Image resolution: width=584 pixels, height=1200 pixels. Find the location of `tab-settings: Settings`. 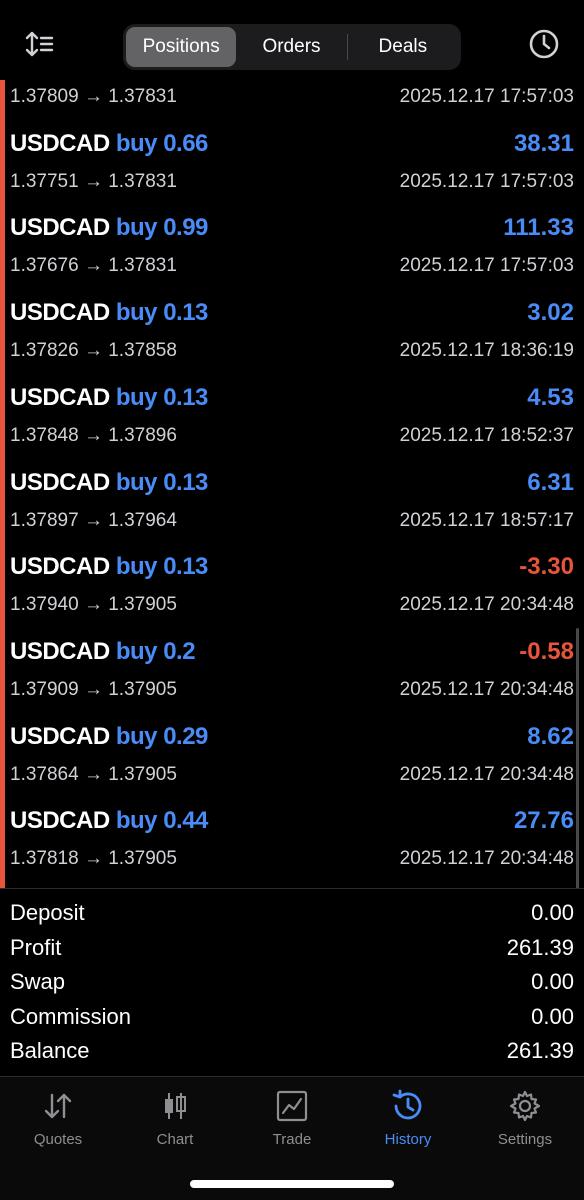

tab-settings: Settings is located at coordinates (525, 1124).